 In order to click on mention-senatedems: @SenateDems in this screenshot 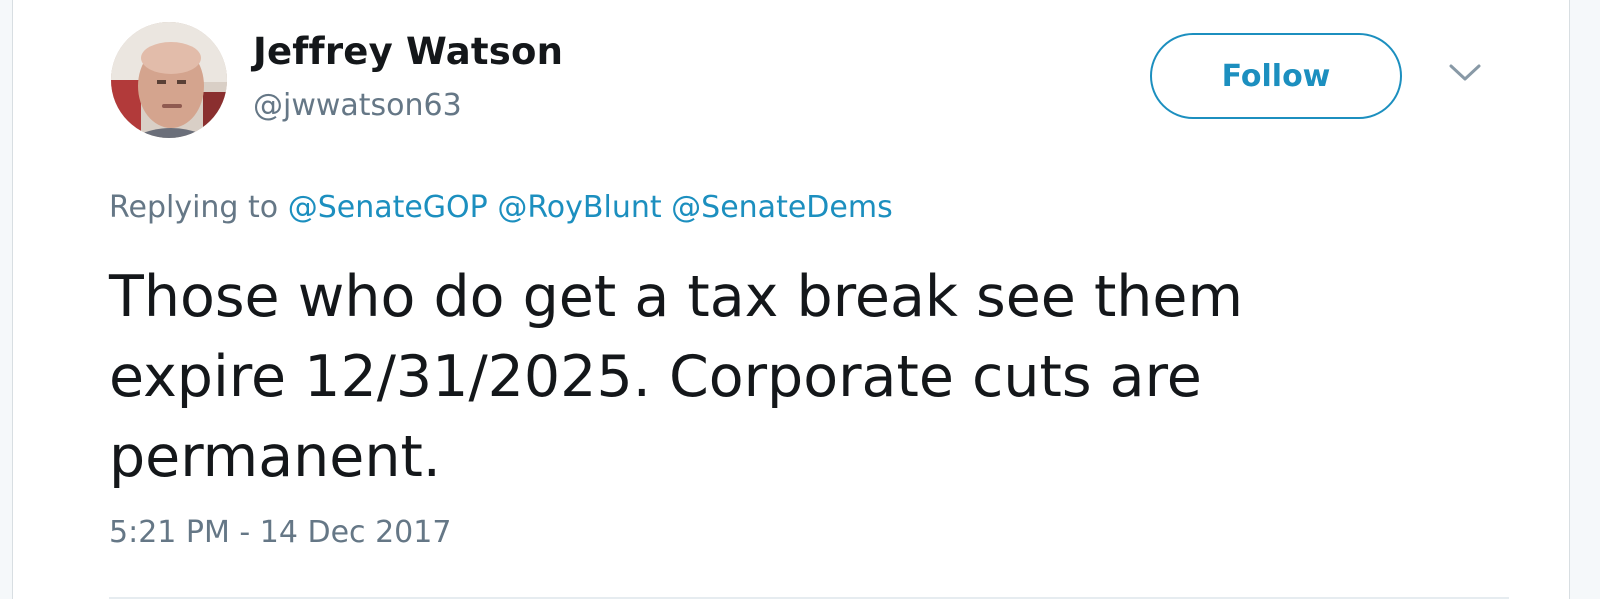, I will do `click(782, 207)`.